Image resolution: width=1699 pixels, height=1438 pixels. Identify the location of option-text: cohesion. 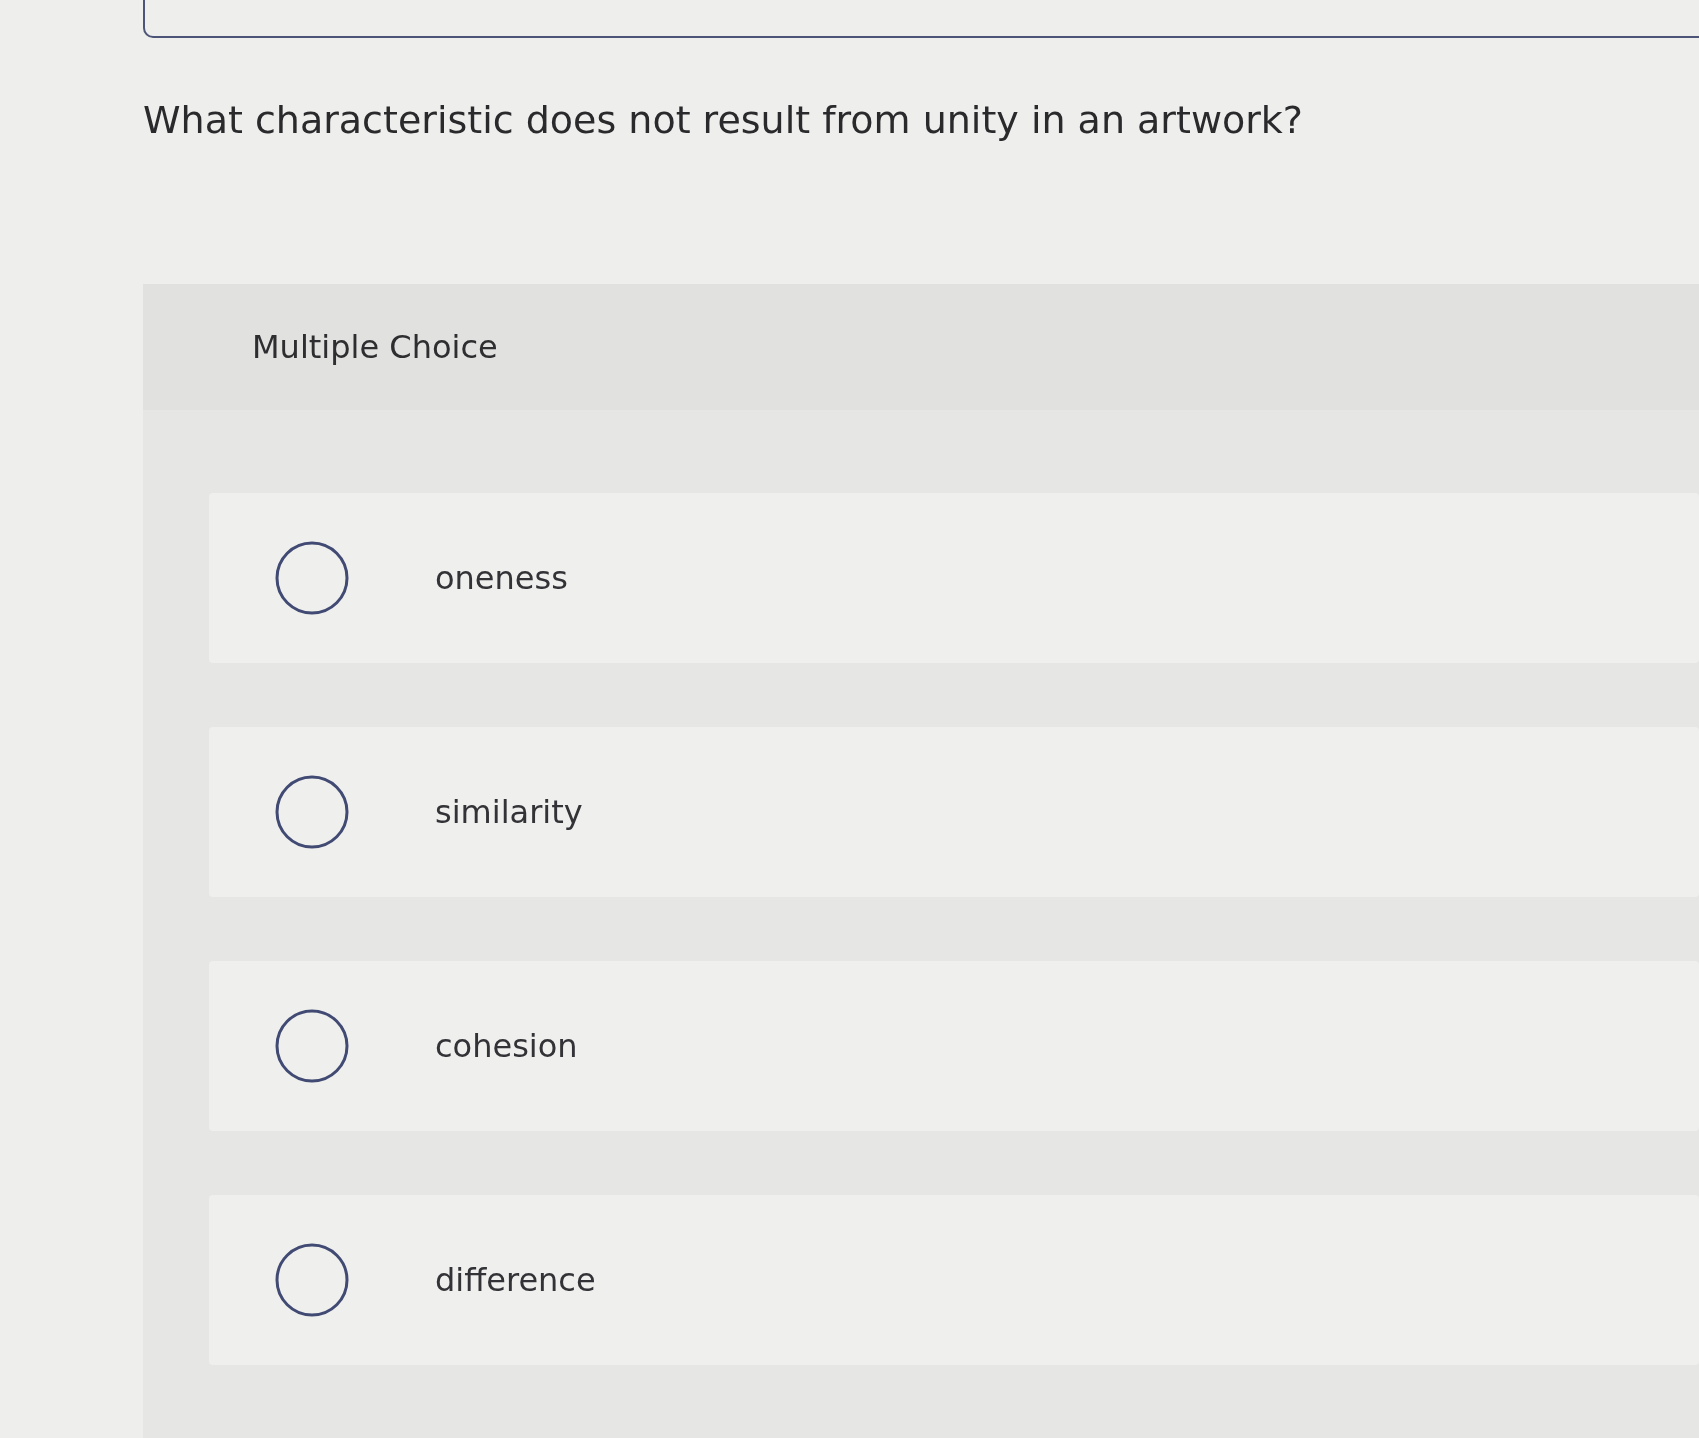
(506, 1046).